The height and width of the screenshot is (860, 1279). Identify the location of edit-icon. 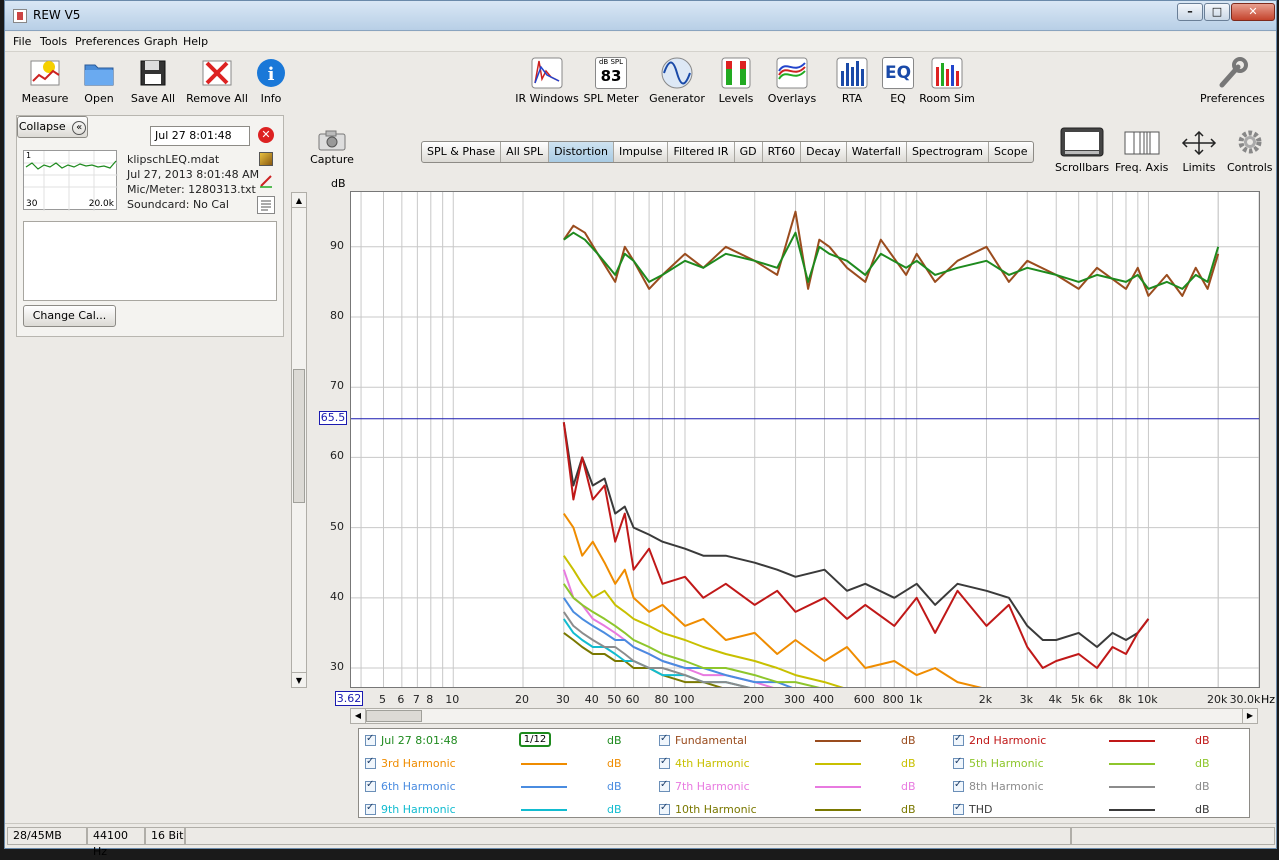
(266, 159).